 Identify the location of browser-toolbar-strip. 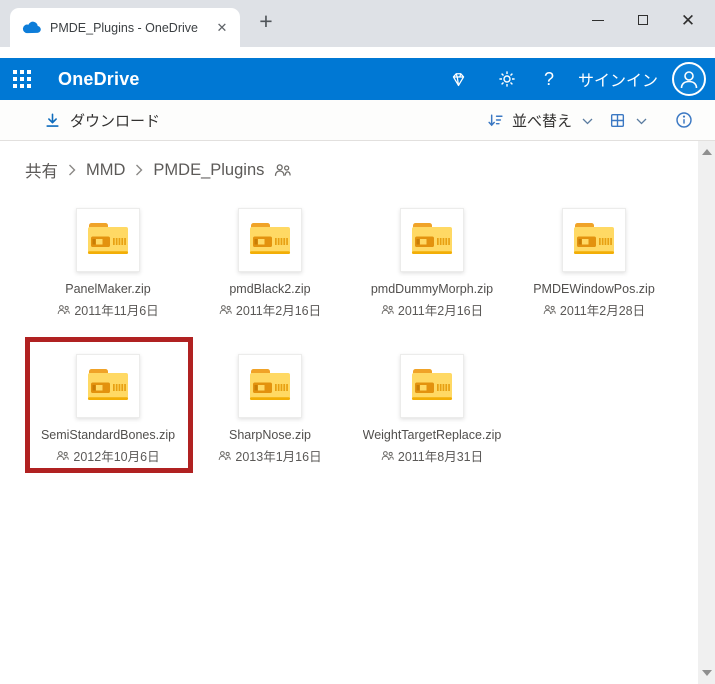
(357, 52).